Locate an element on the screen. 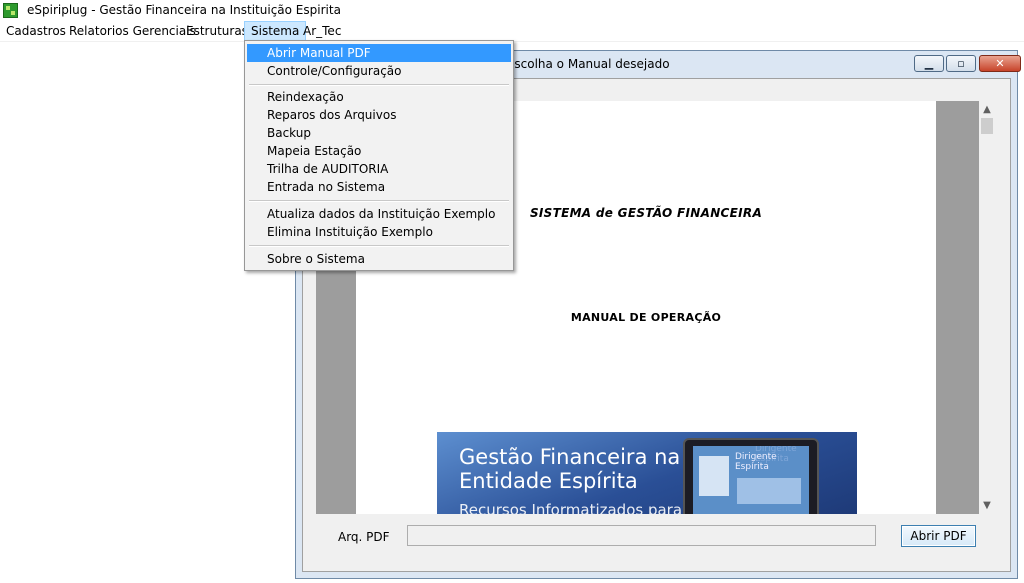 The height and width of the screenshot is (583, 1024). tablet-label-line2: Espírita is located at coordinates (752, 467).